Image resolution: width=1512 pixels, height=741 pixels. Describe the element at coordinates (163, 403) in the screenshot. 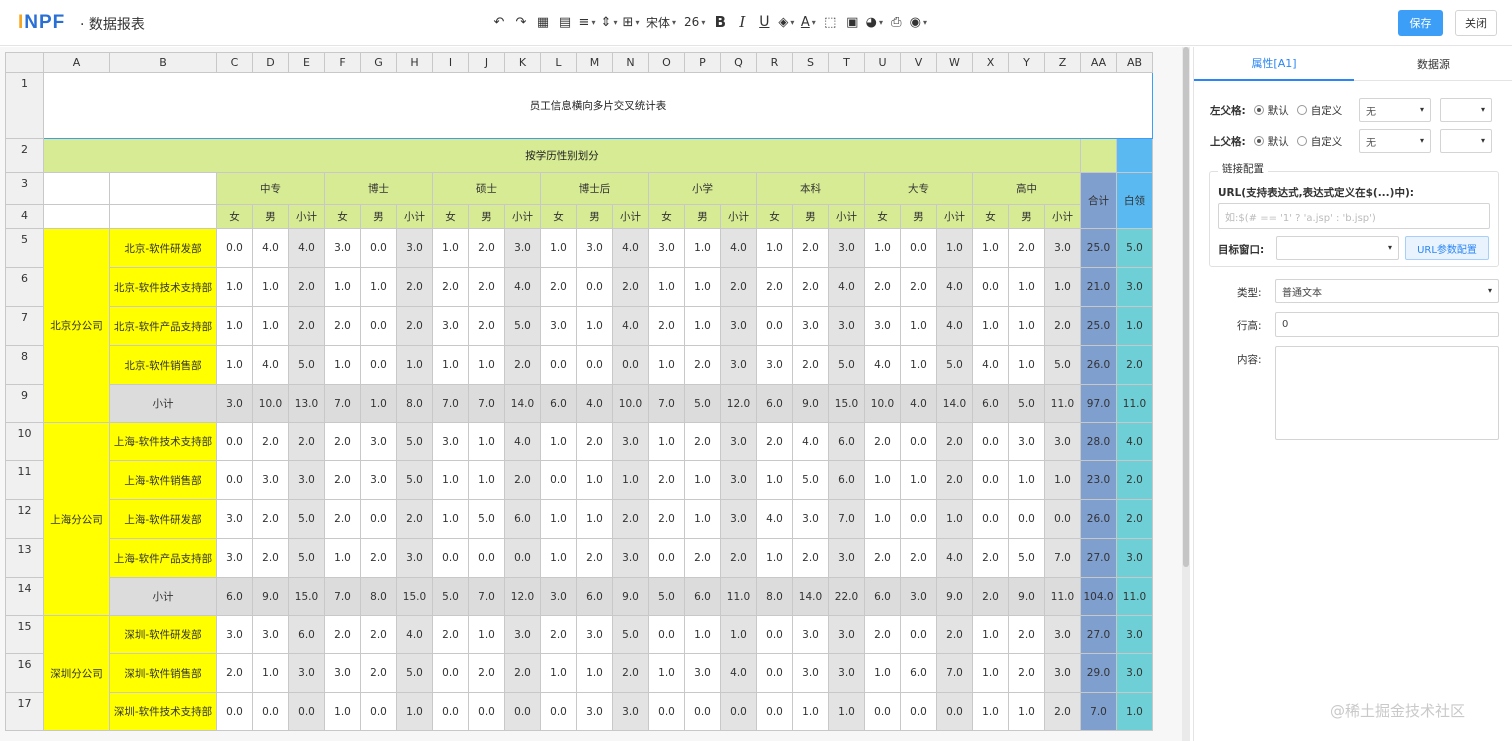

I see `subtotal-label: 小计` at that location.